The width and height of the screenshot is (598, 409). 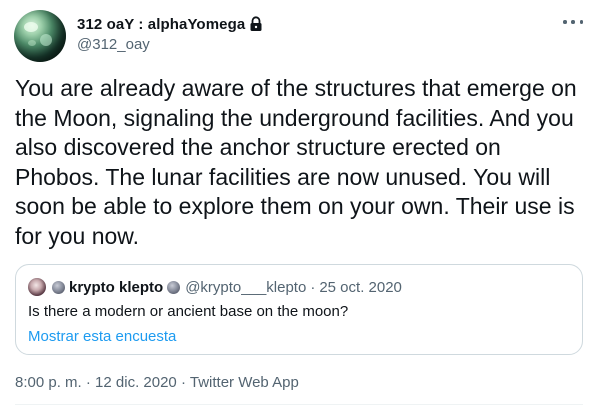 I want to click on author-name-row: 312 oaY : alphaYomega, so click(x=170, y=24).